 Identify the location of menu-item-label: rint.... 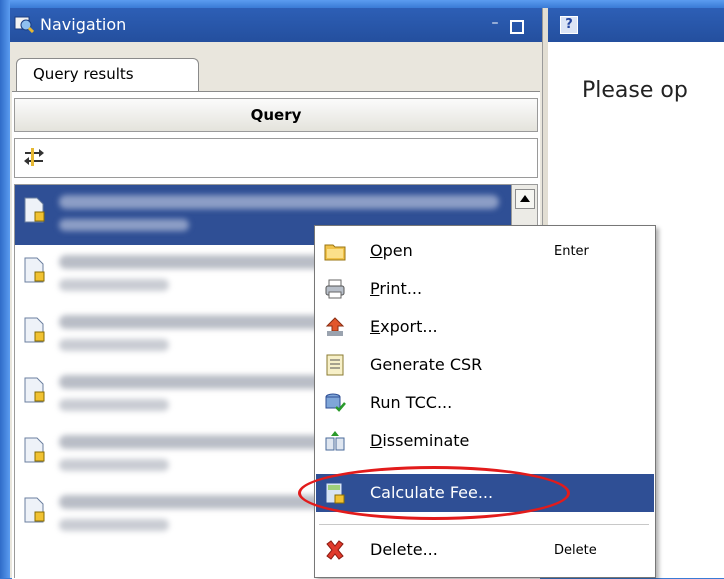
(401, 288).